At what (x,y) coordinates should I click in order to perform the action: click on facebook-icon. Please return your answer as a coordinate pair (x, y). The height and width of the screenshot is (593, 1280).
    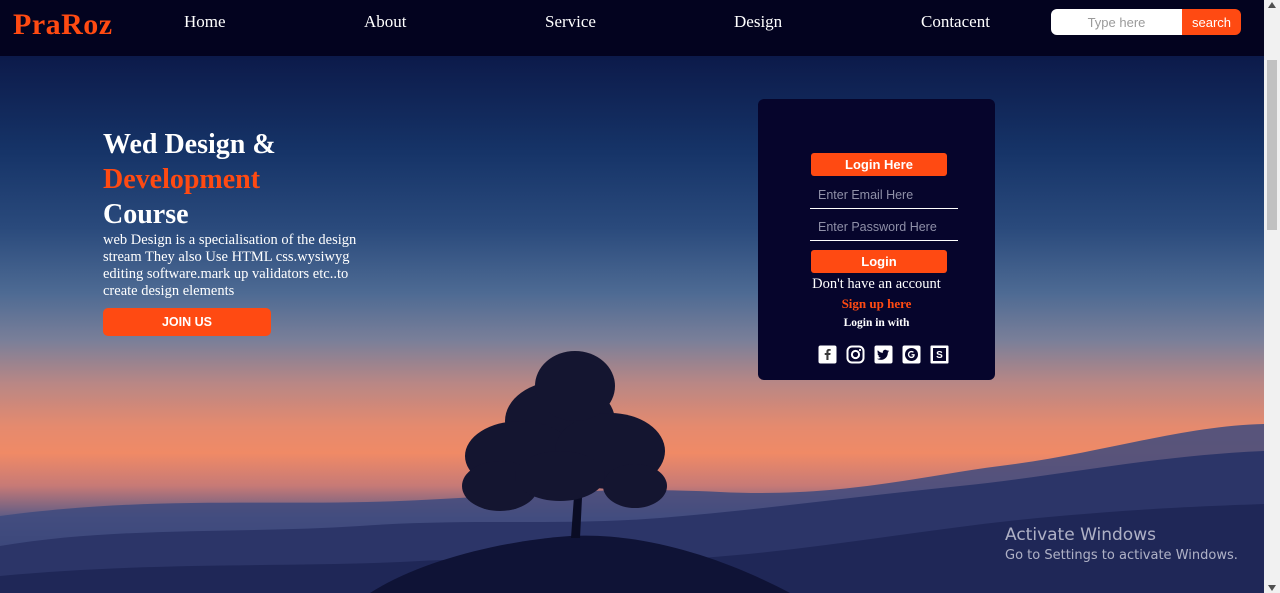
    Looking at the image, I should click on (827, 354).